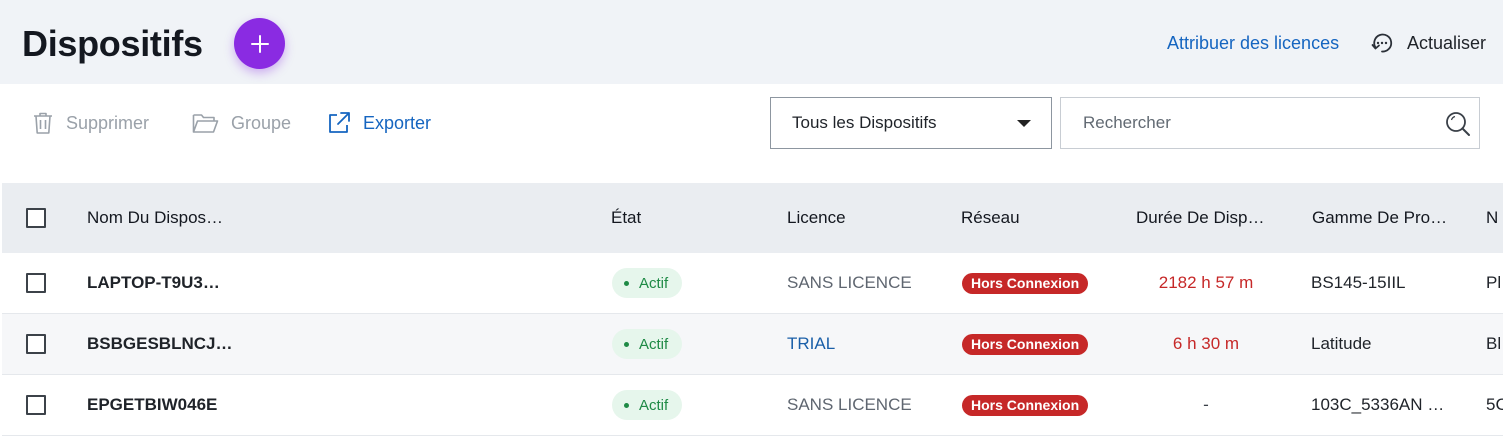  What do you see at coordinates (1024, 123) in the screenshot?
I see `chevron-down-icon` at bounding box center [1024, 123].